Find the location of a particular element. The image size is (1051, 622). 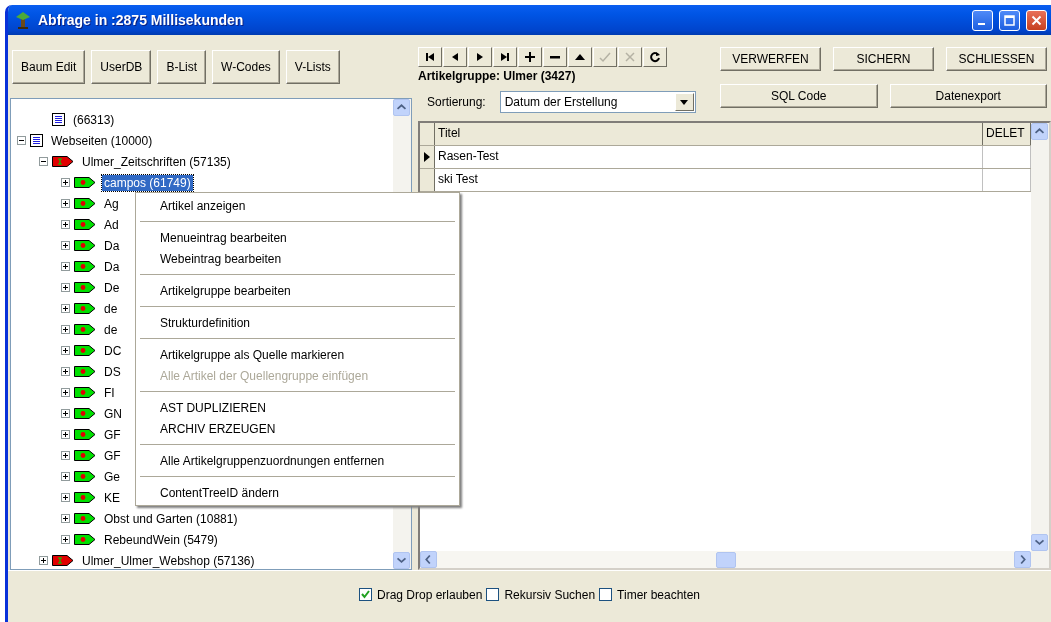

toolbar-button: W-Codes is located at coordinates (246, 67).